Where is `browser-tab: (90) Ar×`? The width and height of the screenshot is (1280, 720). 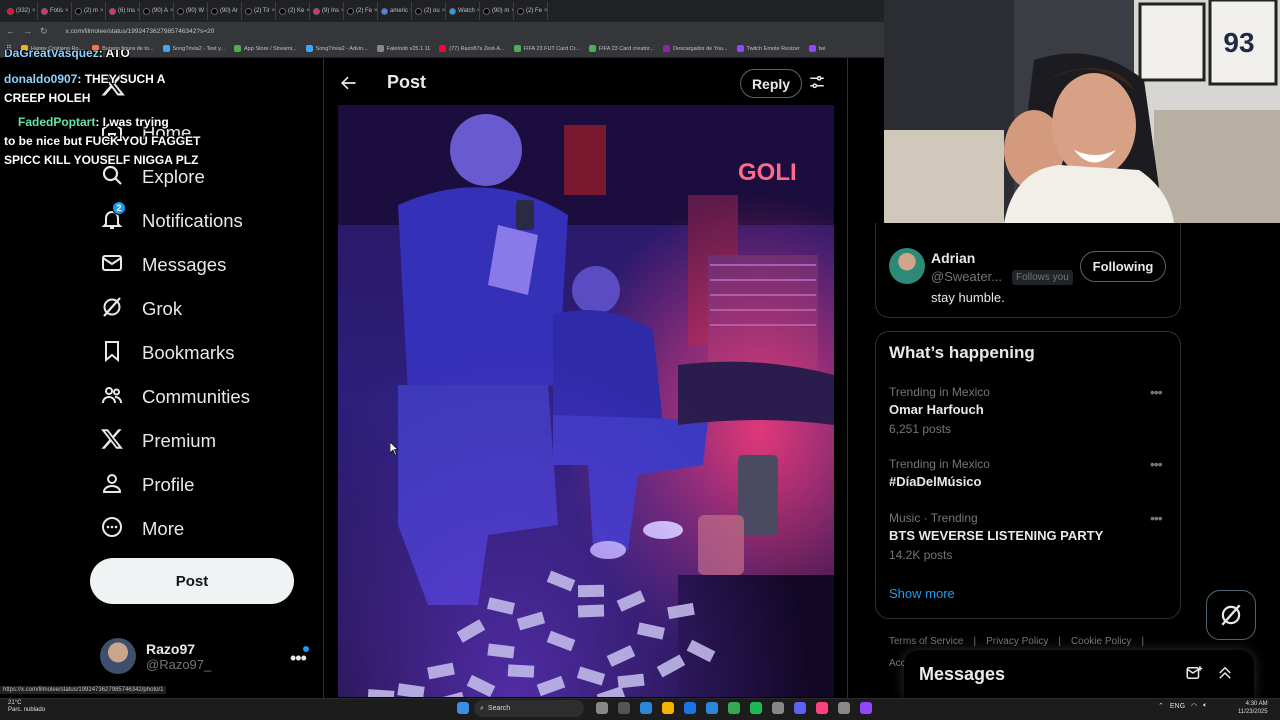
browser-tab: (90) Ar× is located at coordinates (225, 11).